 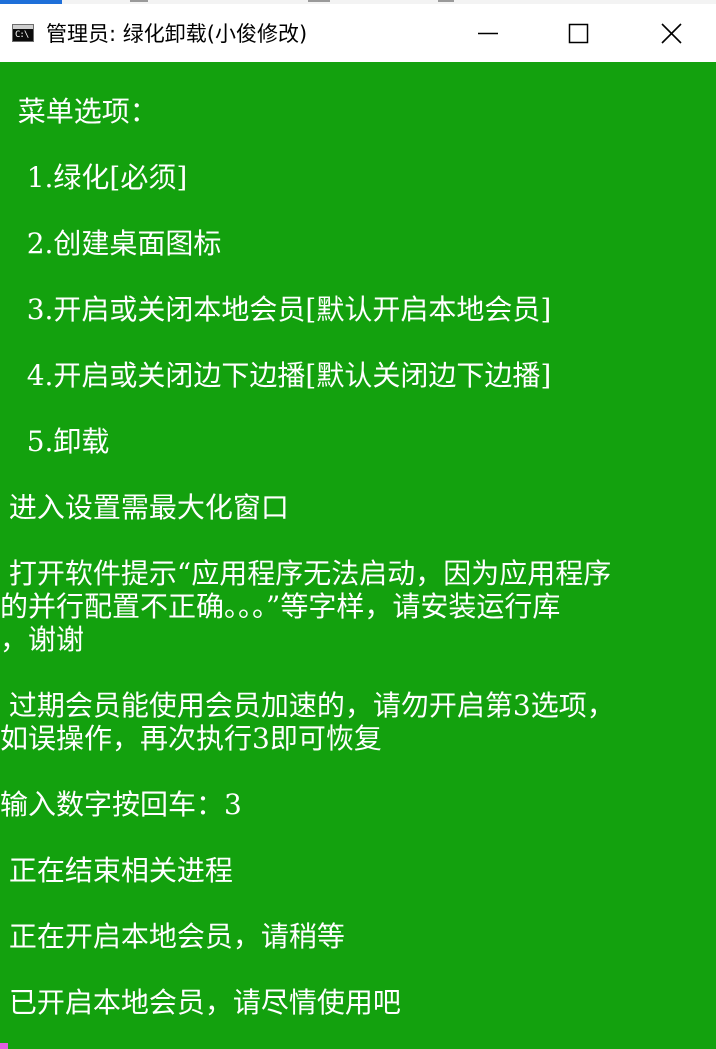 I want to click on console-line: 正在开启本地会员，请稍等, so click(x=172, y=936).